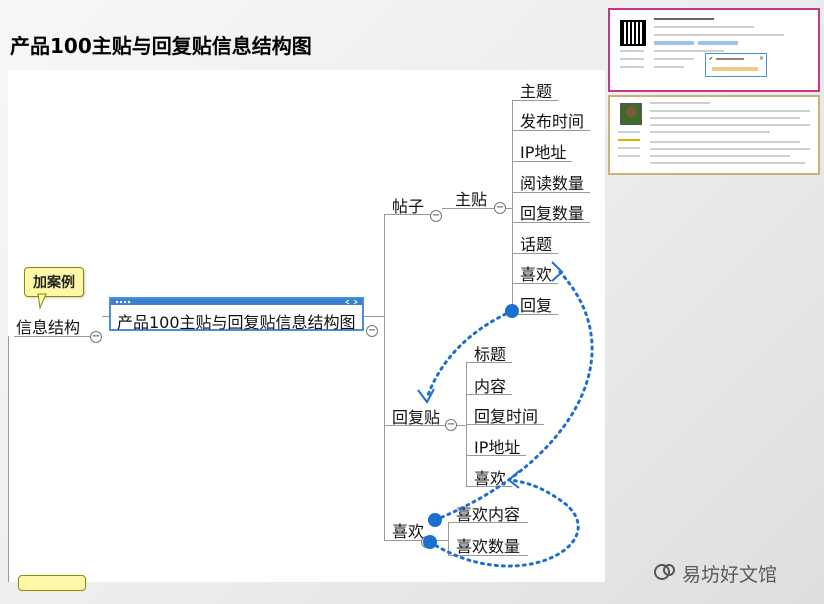 The image size is (824, 604). I want to click on watermark-text: 易坊好文馆, so click(730, 575).